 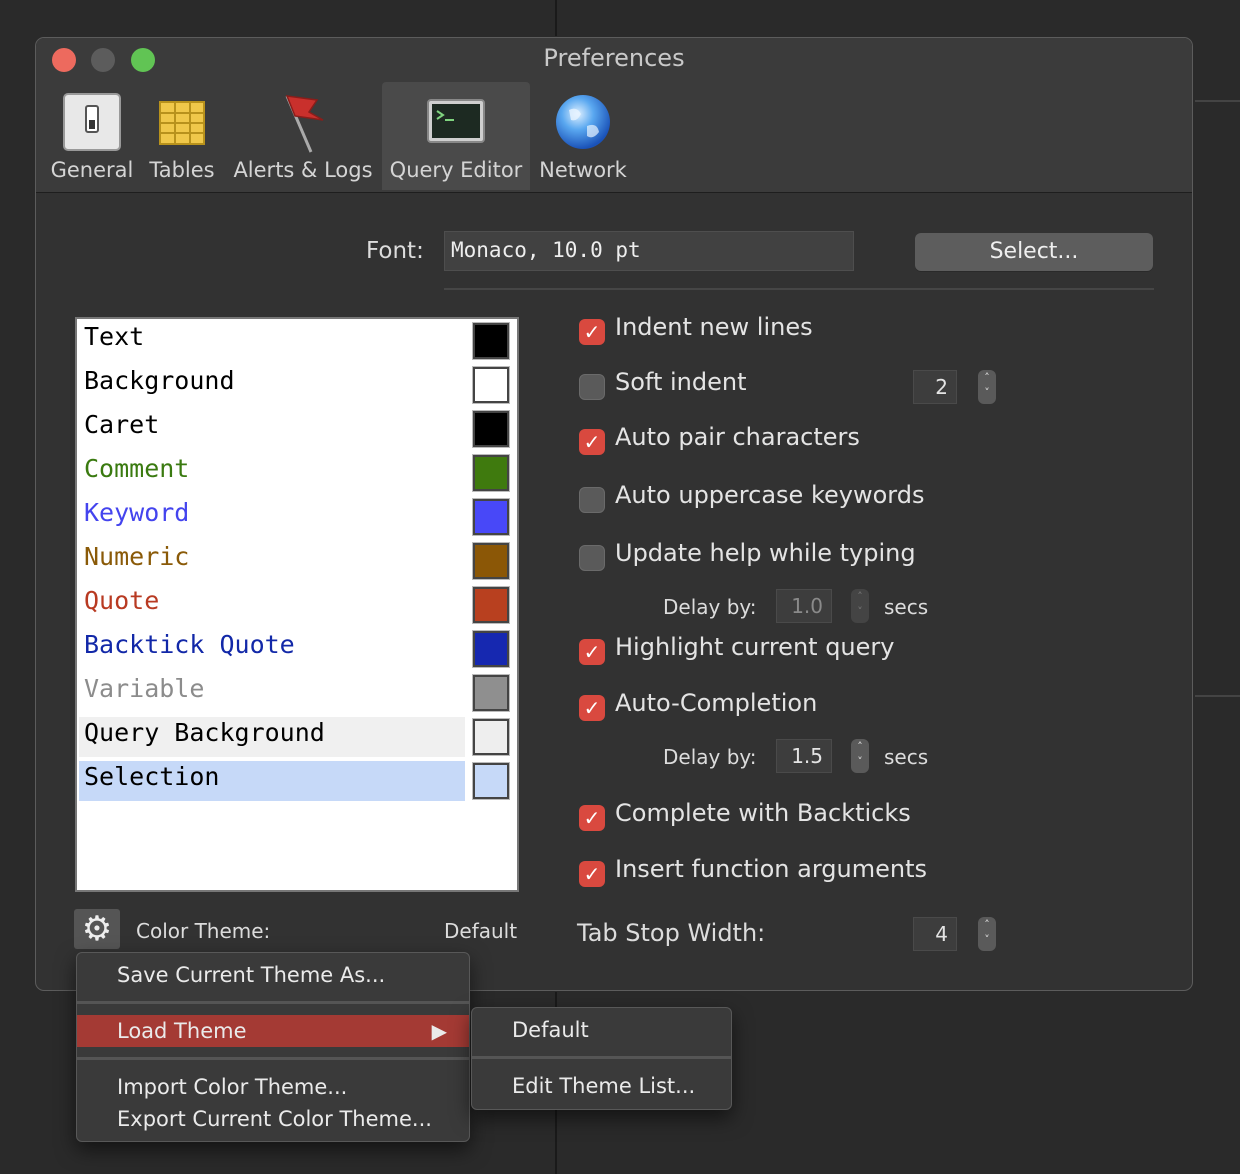 What do you see at coordinates (439, 1031) in the screenshot?
I see `submenu-arrow-icon: ▶` at bounding box center [439, 1031].